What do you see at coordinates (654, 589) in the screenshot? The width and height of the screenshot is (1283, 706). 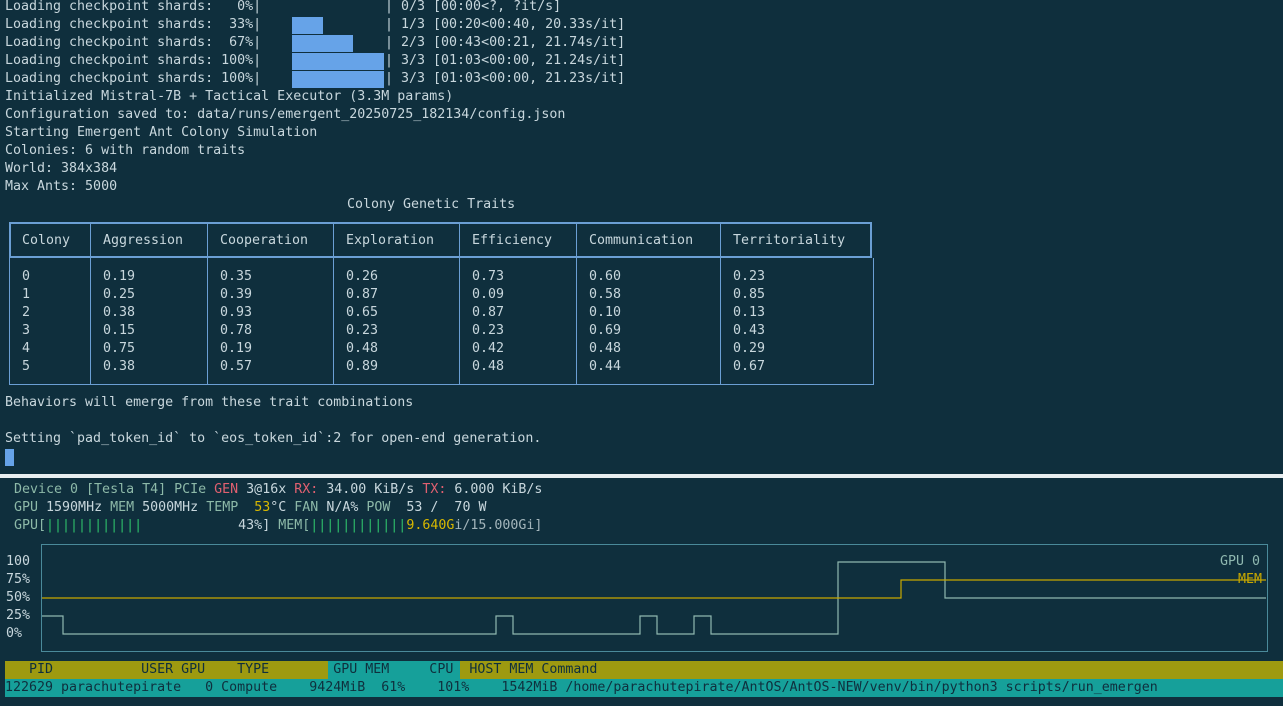 I see `mem-usage-line` at bounding box center [654, 589].